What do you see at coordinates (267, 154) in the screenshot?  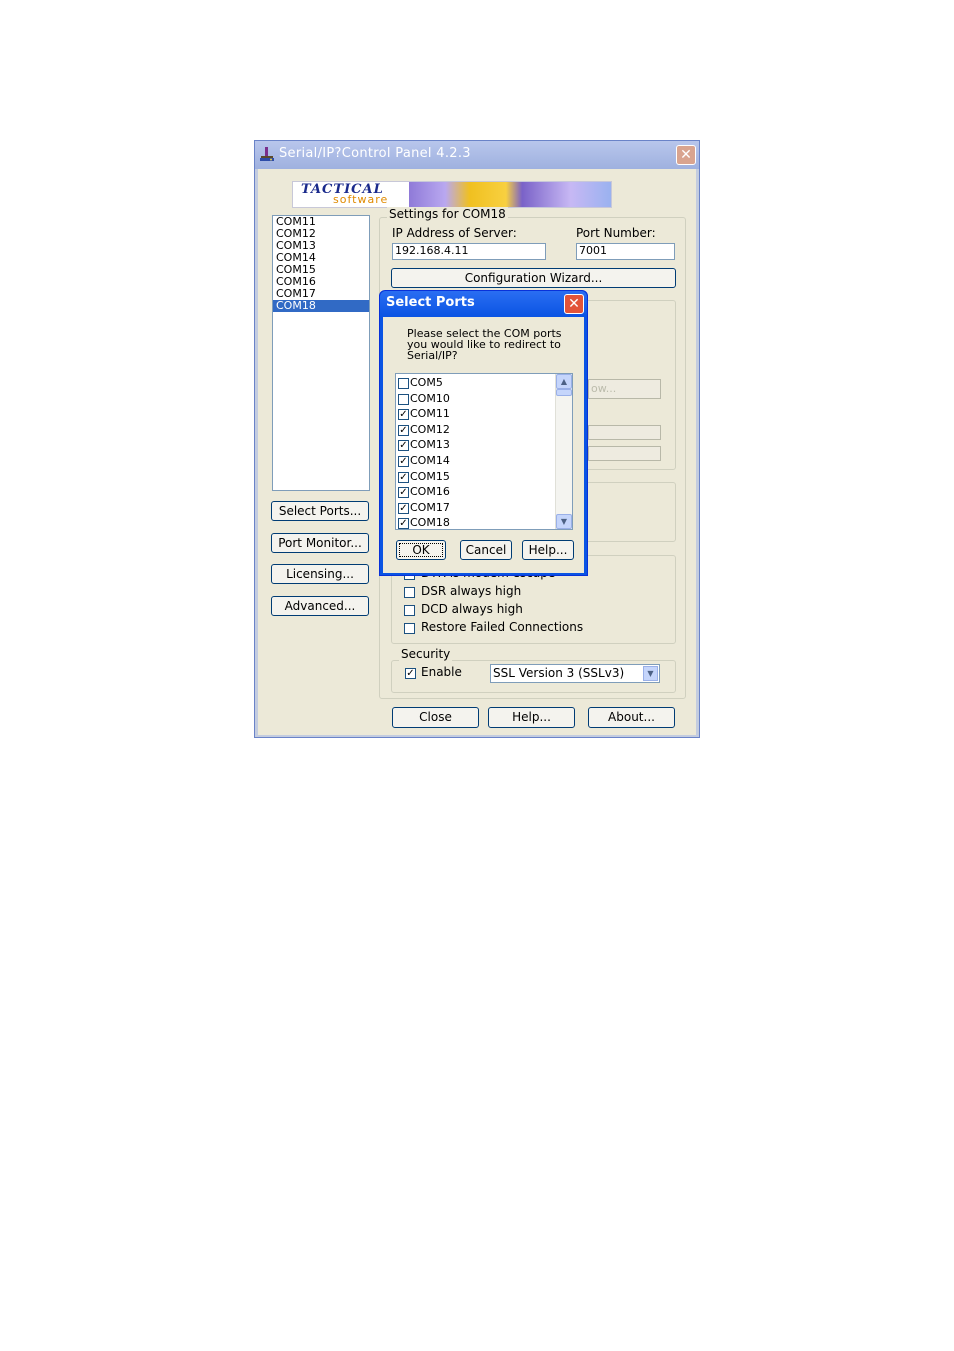 I see `app-icon` at bounding box center [267, 154].